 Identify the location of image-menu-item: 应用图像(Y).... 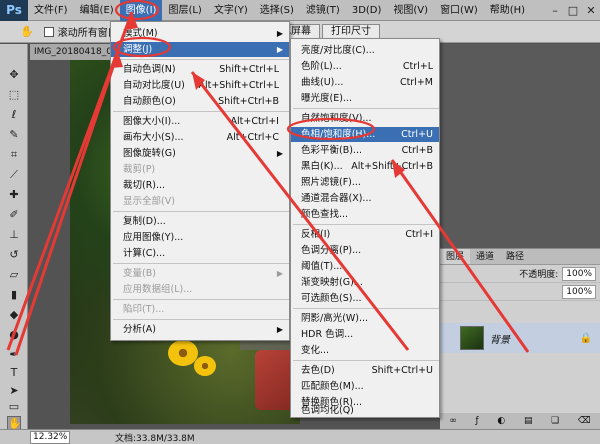
(200, 237).